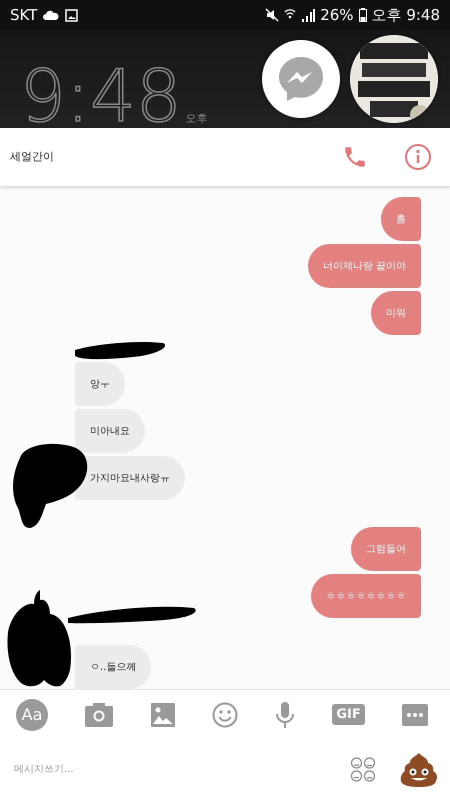  What do you see at coordinates (100, 384) in the screenshot?
I see `message-bubble: 앙ㅜ` at bounding box center [100, 384].